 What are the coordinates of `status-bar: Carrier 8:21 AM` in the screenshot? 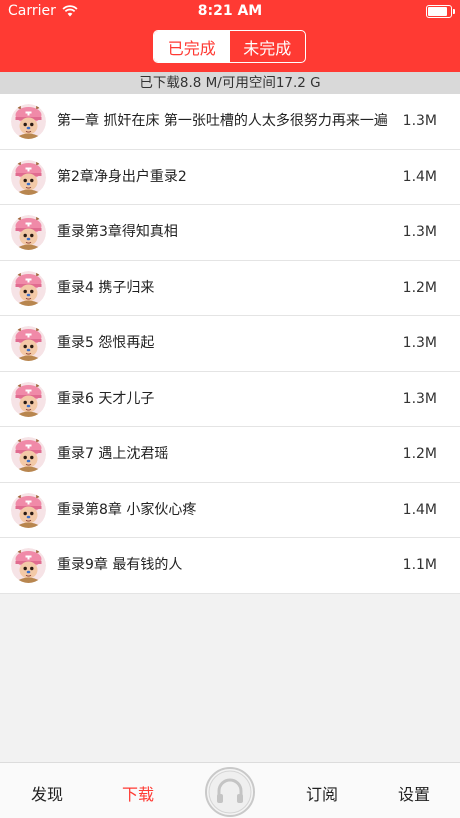 It's located at (230, 12).